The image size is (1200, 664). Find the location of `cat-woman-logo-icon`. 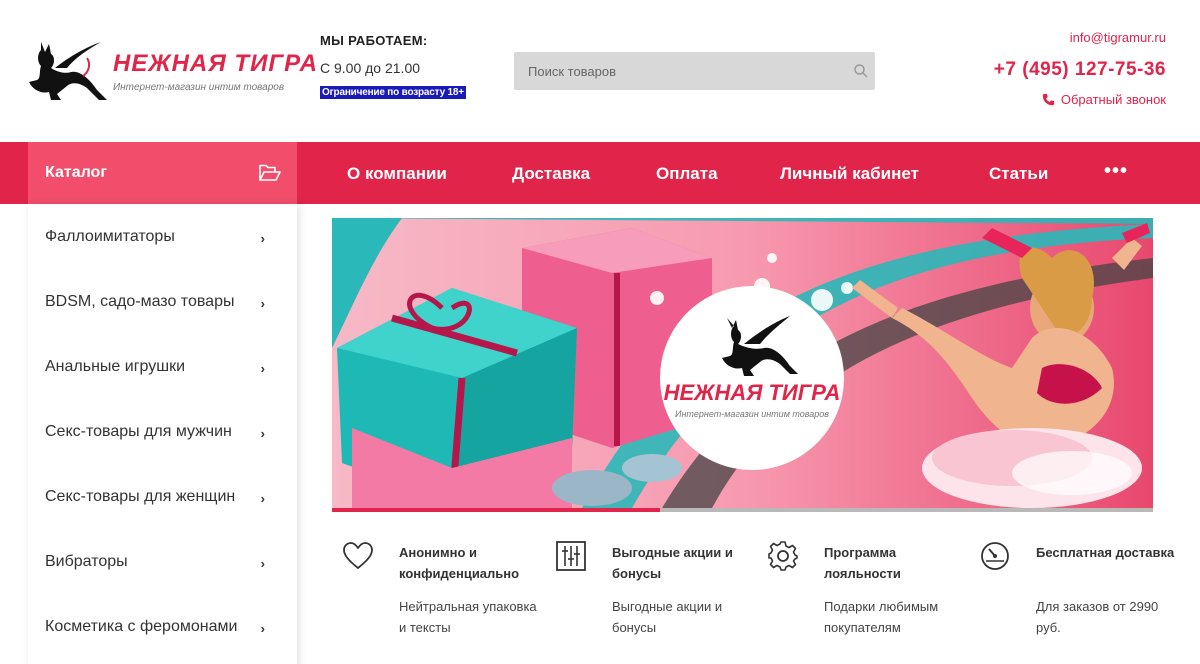

cat-woman-logo-icon is located at coordinates (68, 71).